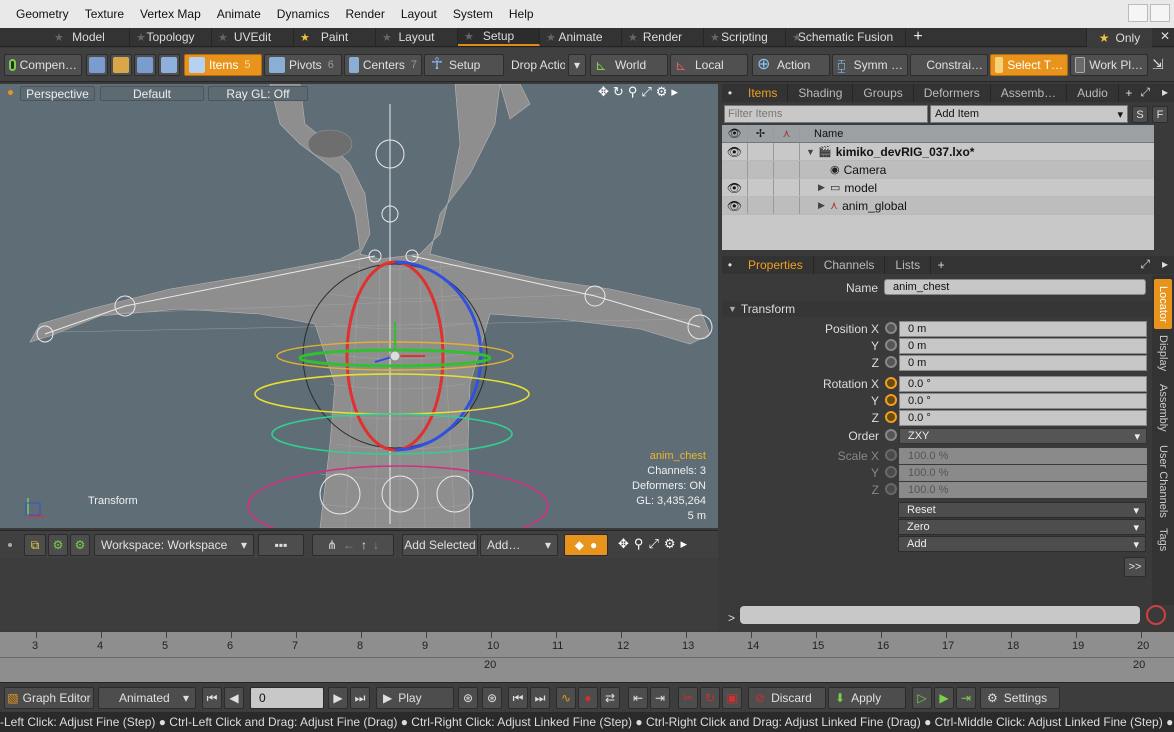  What do you see at coordinates (629, 65) in the screenshot?
I see `world-button: ⊾ World` at bounding box center [629, 65].